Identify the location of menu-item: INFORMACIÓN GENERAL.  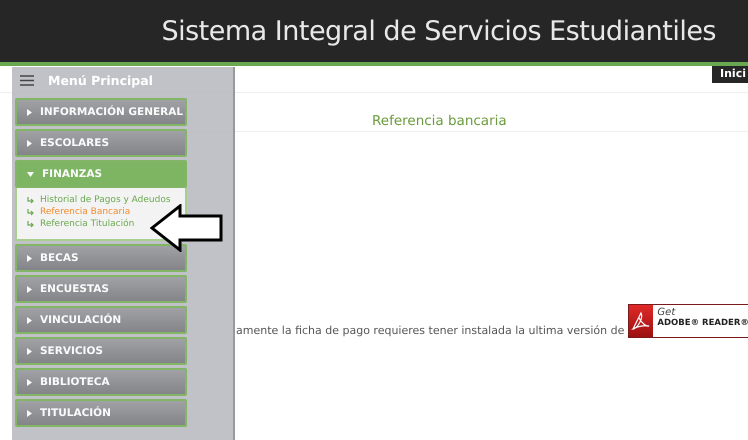
(101, 112).